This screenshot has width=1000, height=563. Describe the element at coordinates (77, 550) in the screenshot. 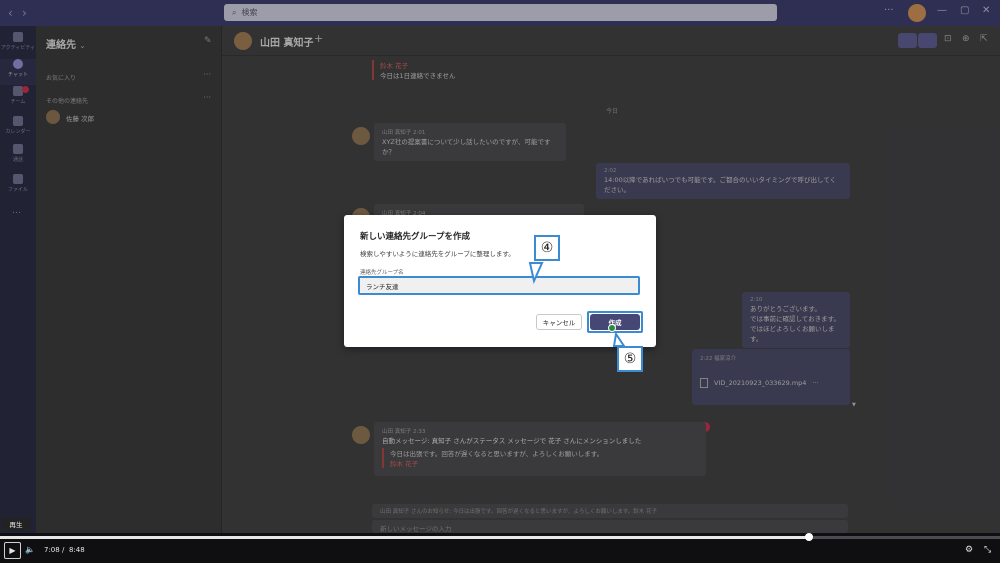

I see `duration: 8:48` at that location.